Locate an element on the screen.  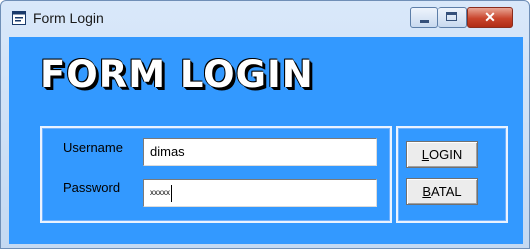
title-bar: Form Login ✕ is located at coordinates (265, 19).